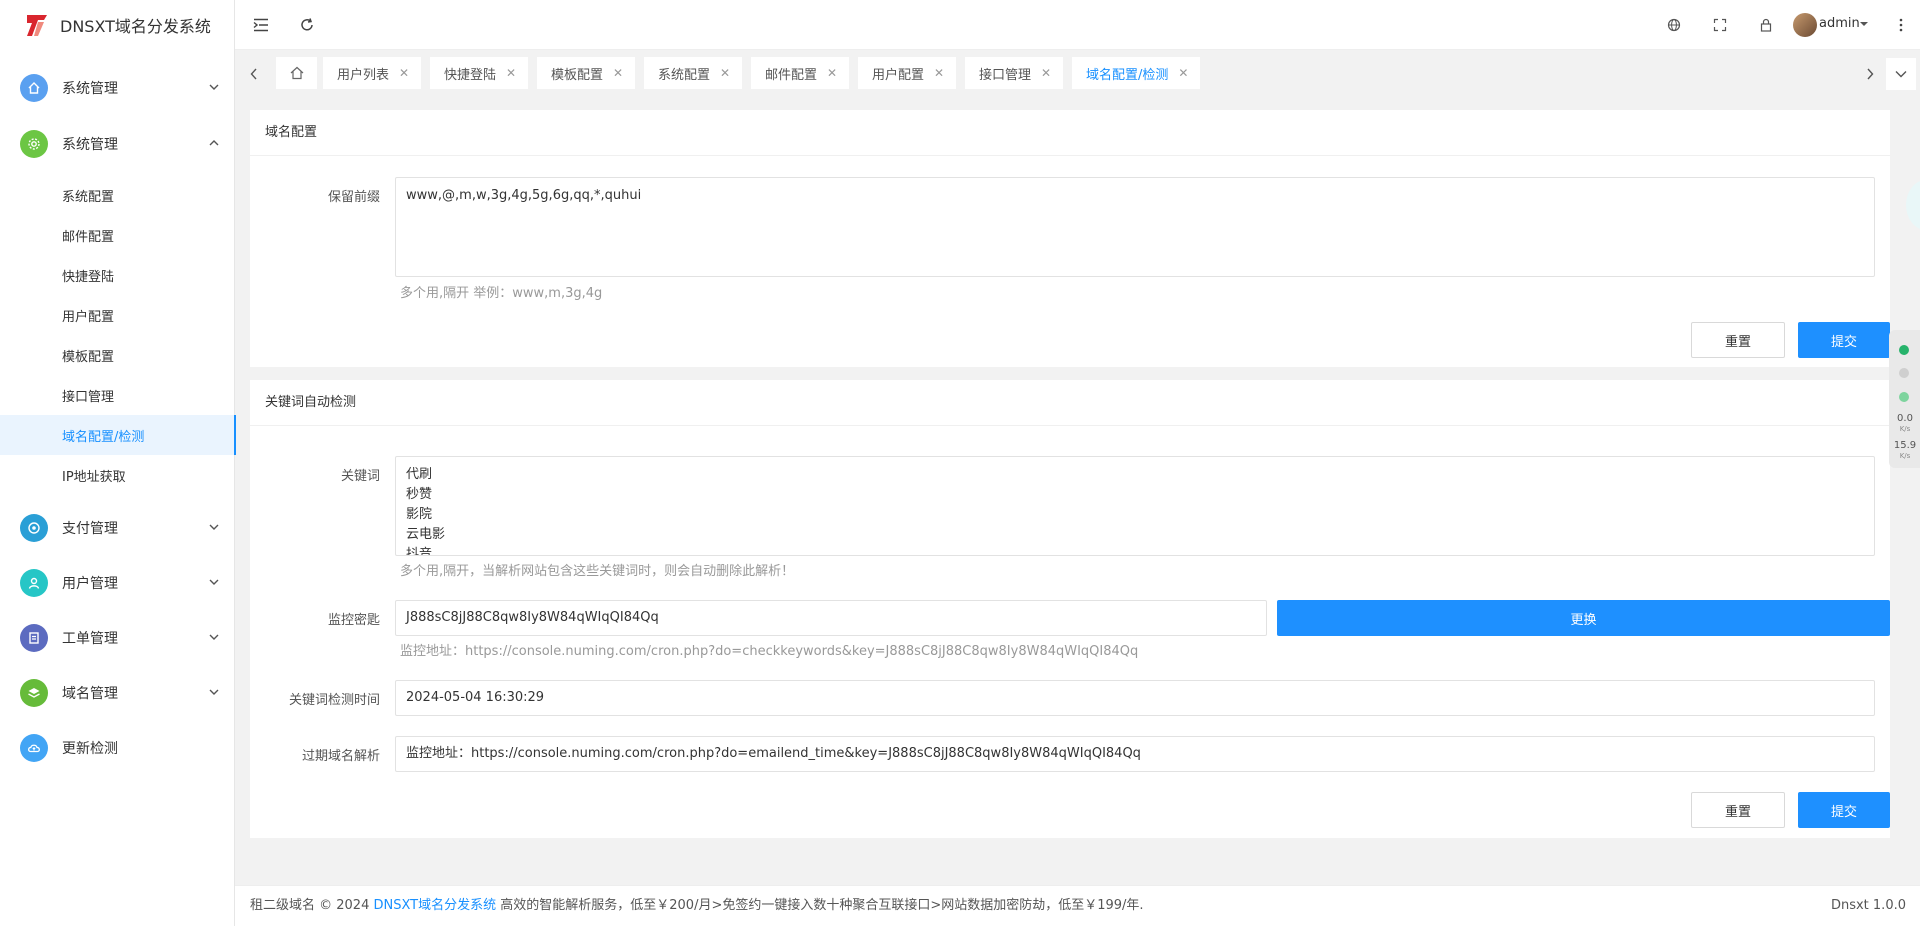 This screenshot has width=1920, height=926. What do you see at coordinates (90, 638) in the screenshot?
I see `menu-label: 工单管理` at bounding box center [90, 638].